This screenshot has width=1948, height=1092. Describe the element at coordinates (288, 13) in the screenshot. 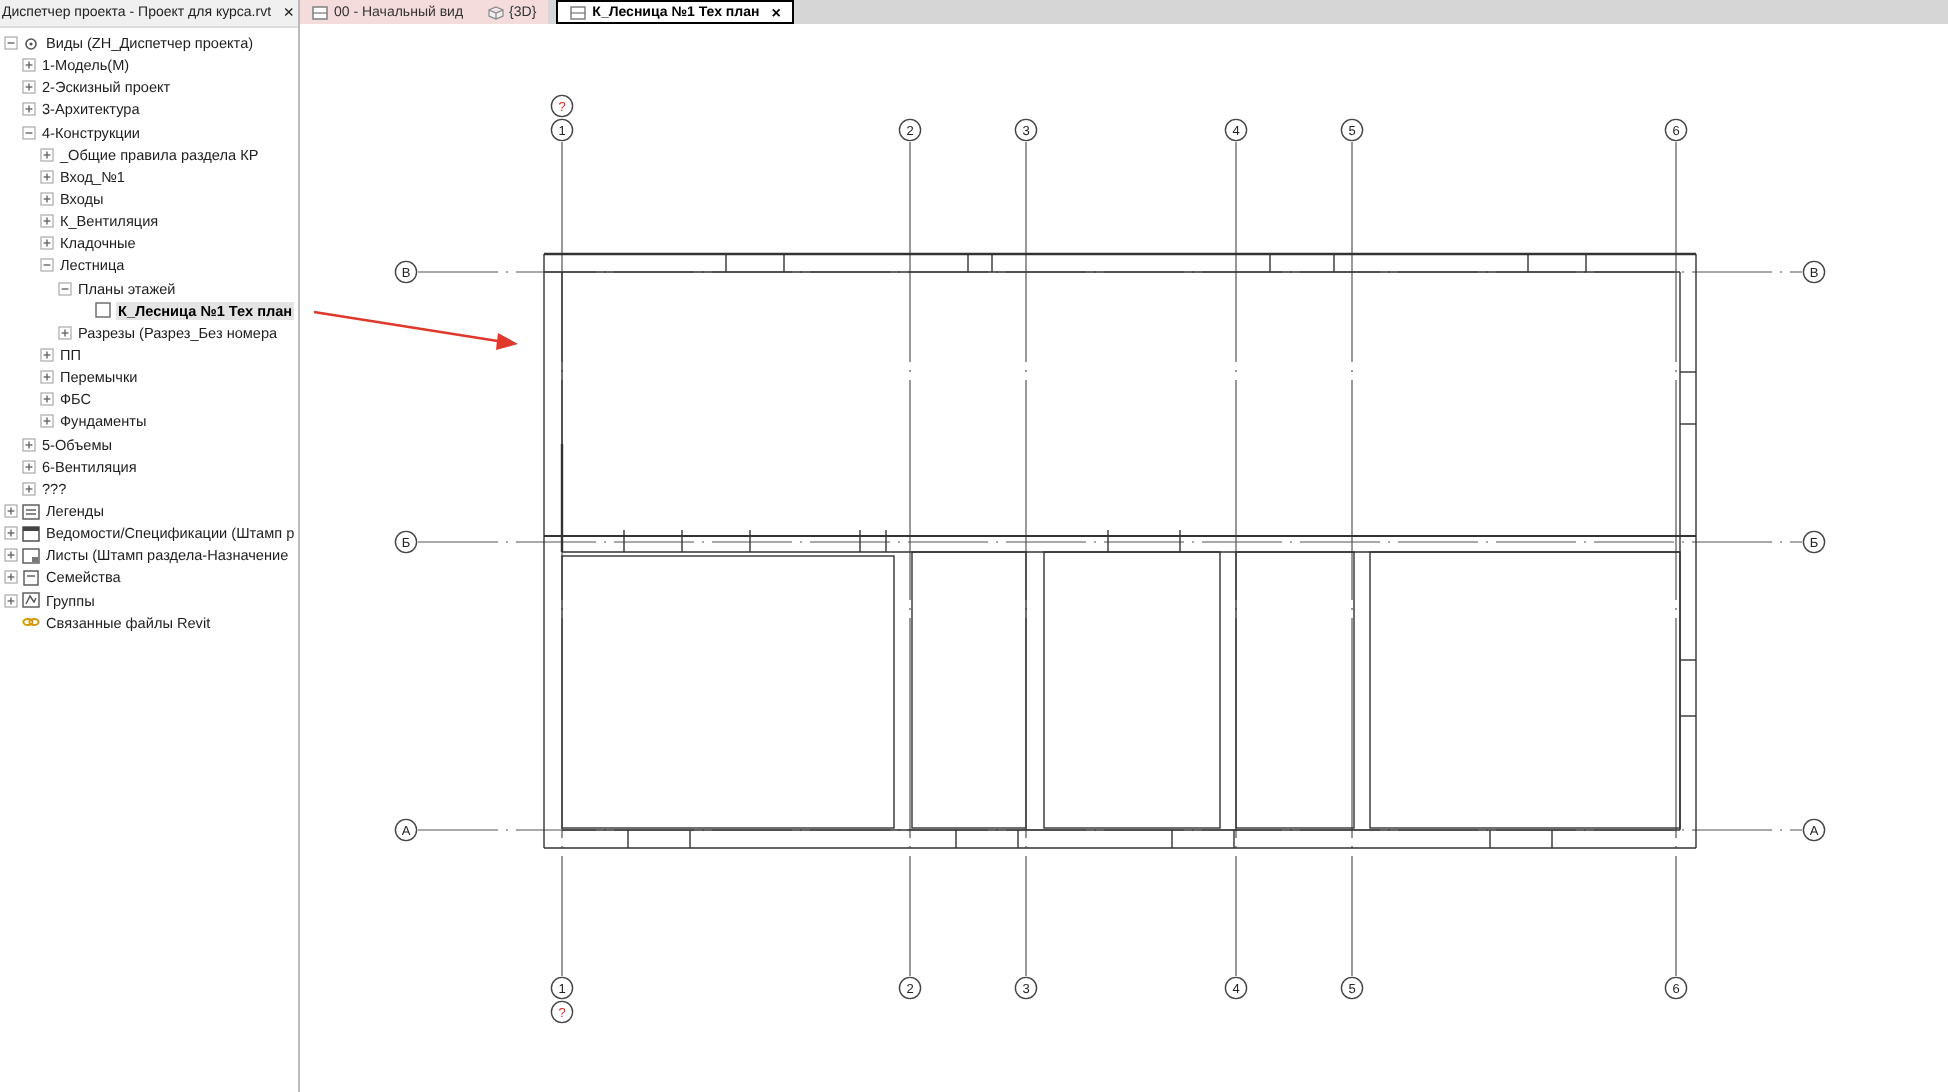

I see `close-button: ×` at that location.